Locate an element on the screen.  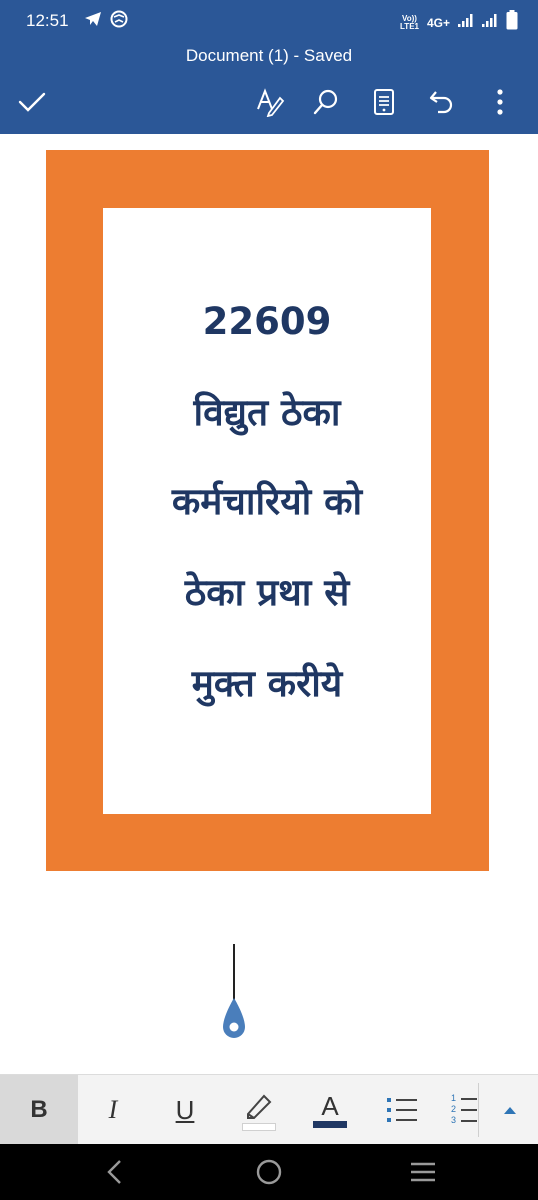
menu-lines-icon is located at coordinates (423, 1172).